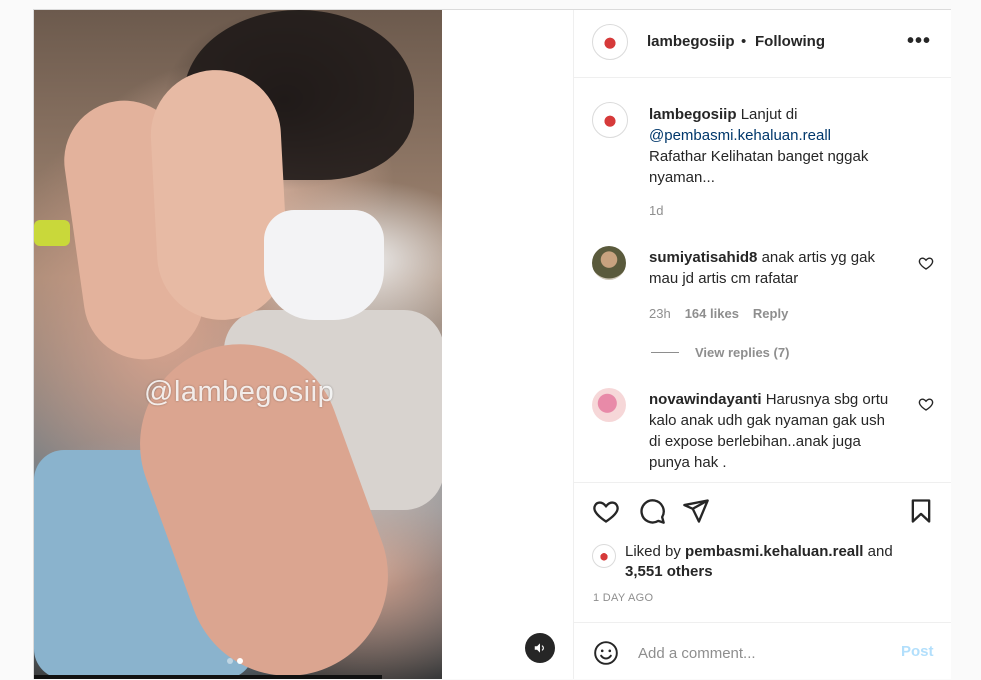  Describe the element at coordinates (230, 661) in the screenshot. I see `carousel-dot` at that location.